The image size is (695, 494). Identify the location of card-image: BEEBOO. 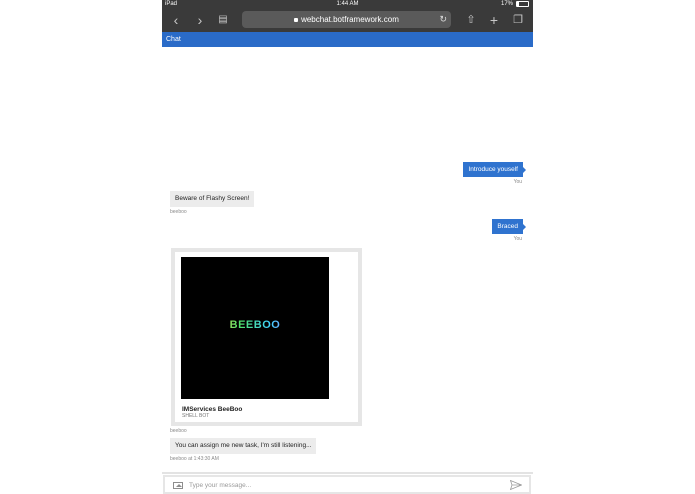
(255, 328).